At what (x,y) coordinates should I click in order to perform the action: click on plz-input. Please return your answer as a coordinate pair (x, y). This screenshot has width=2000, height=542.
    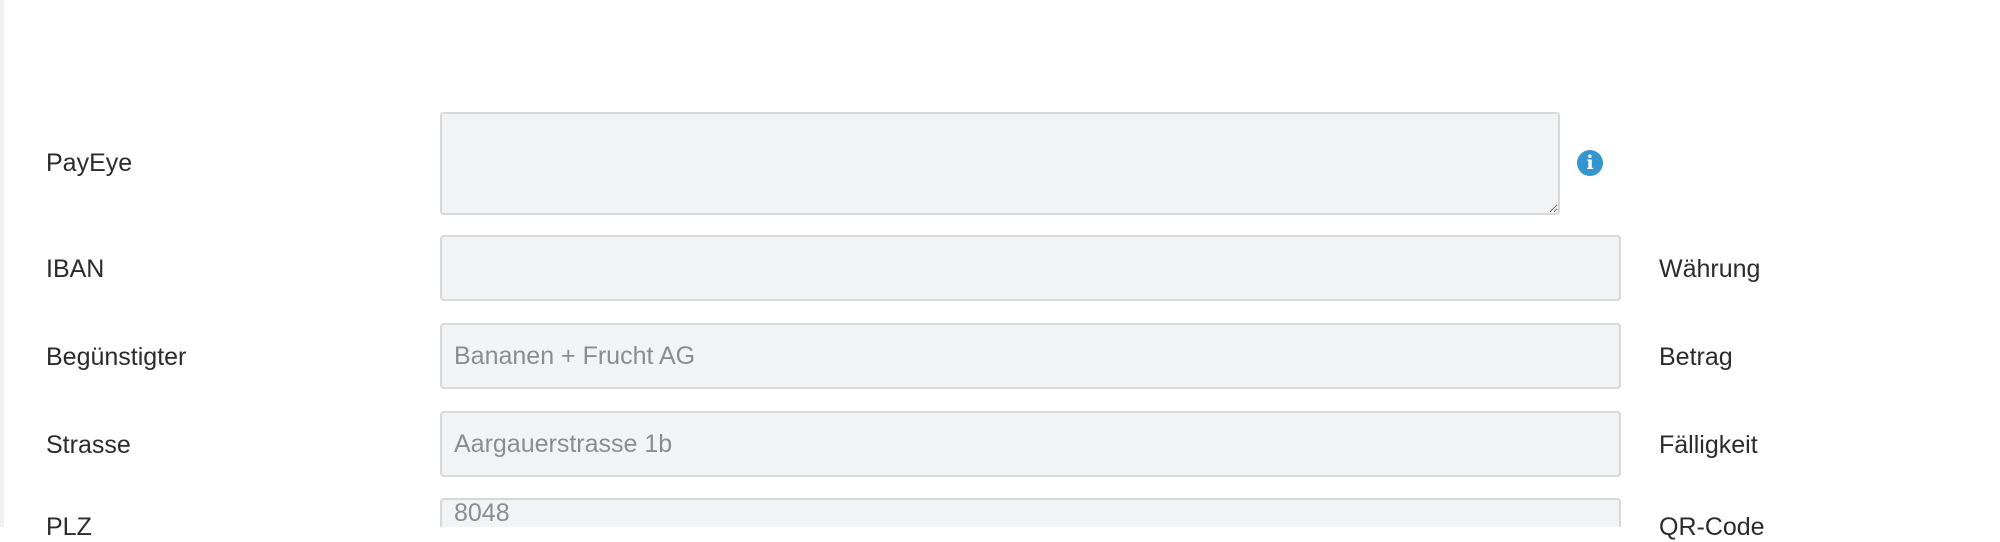
    Looking at the image, I should click on (1030, 512).